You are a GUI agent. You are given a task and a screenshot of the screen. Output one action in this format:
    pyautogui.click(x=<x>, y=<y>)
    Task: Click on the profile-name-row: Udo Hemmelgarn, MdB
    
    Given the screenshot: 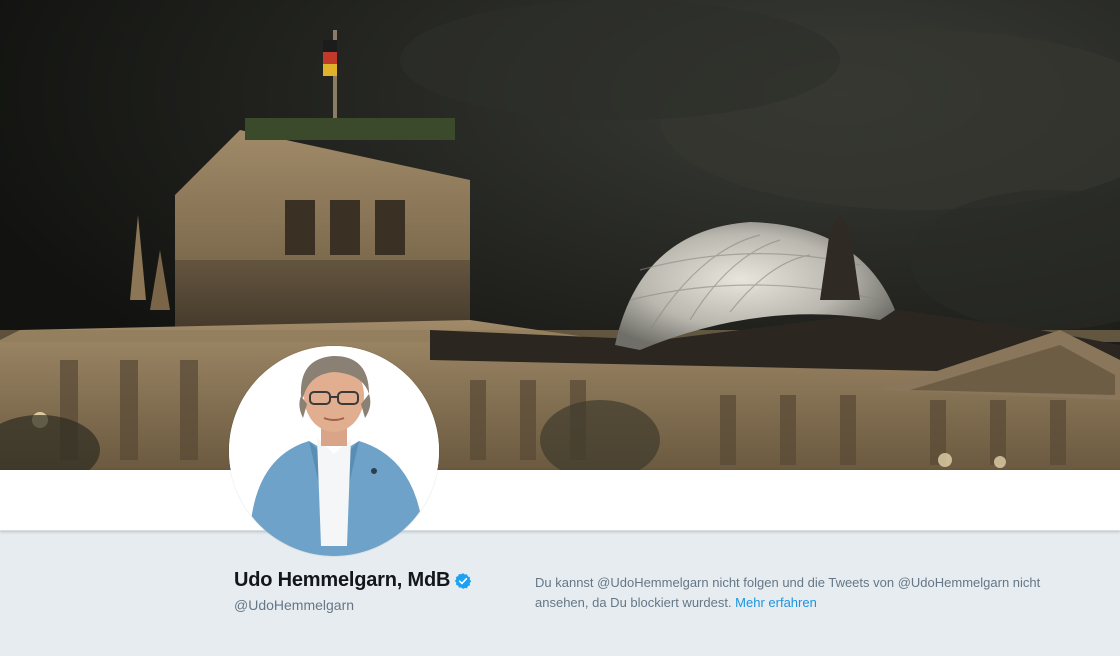 What is the action you would take?
    pyautogui.click(x=353, y=580)
    